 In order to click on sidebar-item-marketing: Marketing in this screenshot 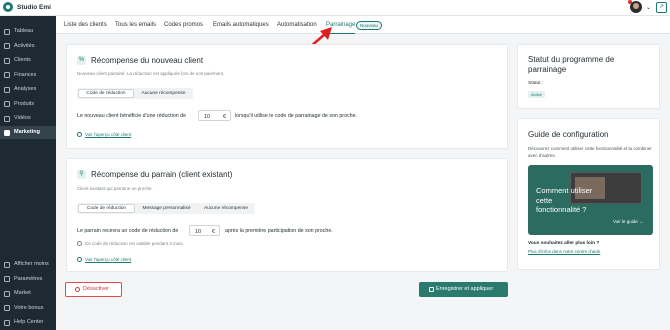, I will do `click(28, 132)`.